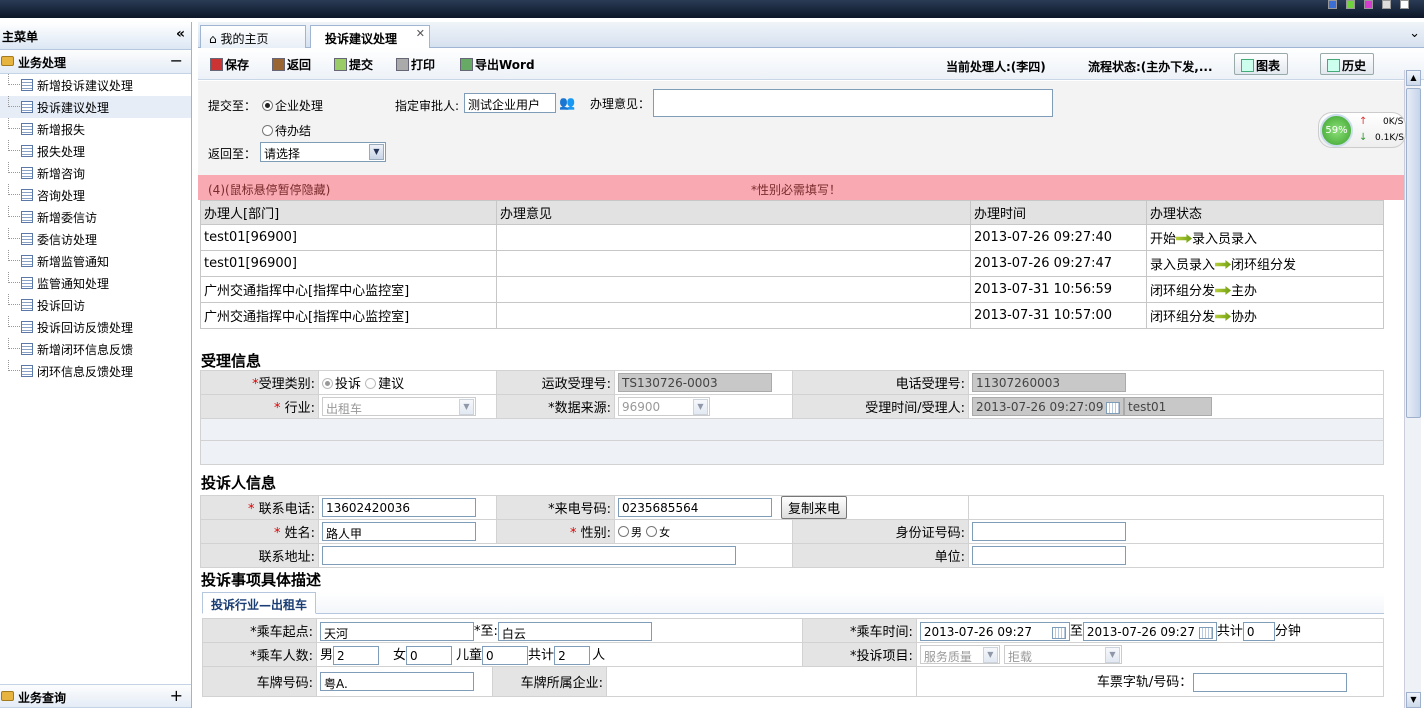 This screenshot has width=1424, height=708. What do you see at coordinates (658, 532) in the screenshot?
I see `radio-female: 女` at bounding box center [658, 532].